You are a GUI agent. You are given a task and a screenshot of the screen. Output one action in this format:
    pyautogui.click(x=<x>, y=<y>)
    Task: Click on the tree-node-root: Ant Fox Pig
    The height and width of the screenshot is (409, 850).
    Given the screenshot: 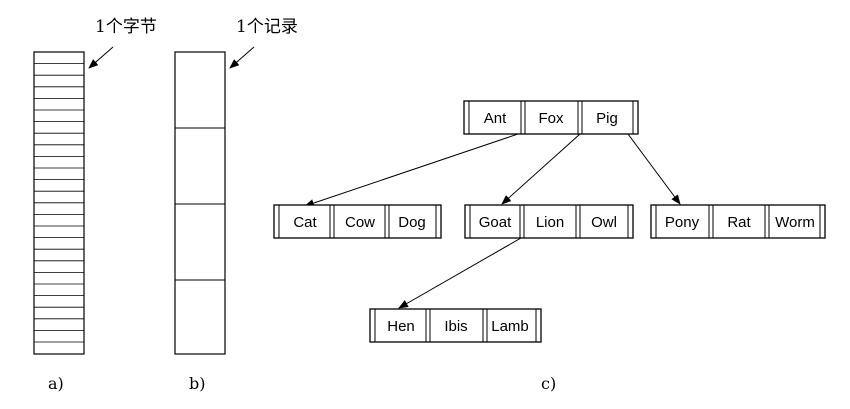 What is the action you would take?
    pyautogui.click(x=551, y=117)
    